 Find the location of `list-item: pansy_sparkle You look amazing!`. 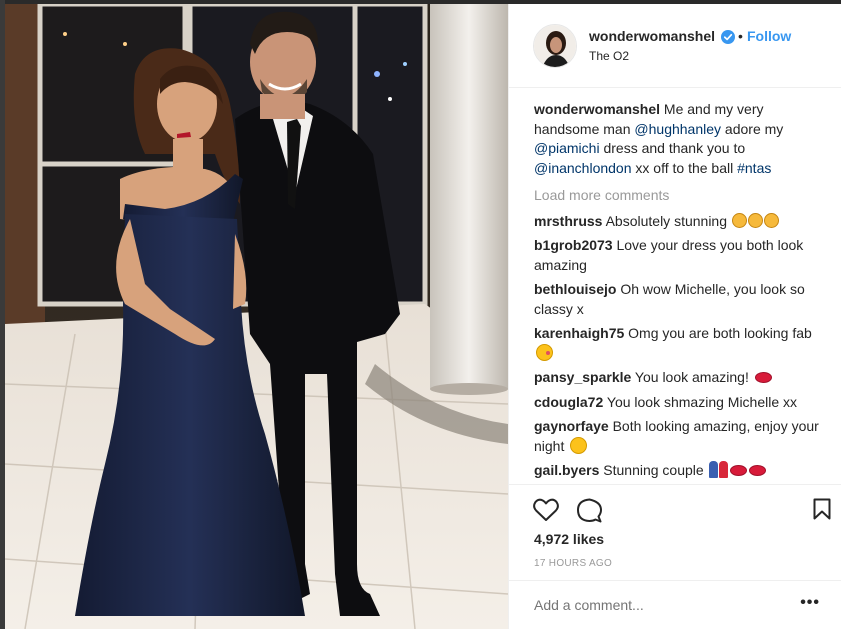

list-item: pansy_sparkle You look amazing! is located at coordinates (679, 378).